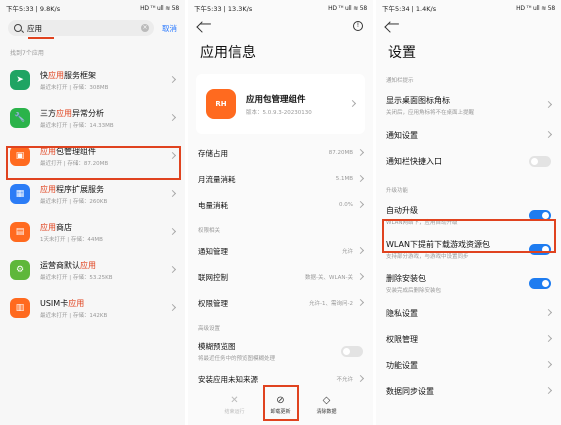  I want to click on setting-text: 权限管理, so click(402, 339).